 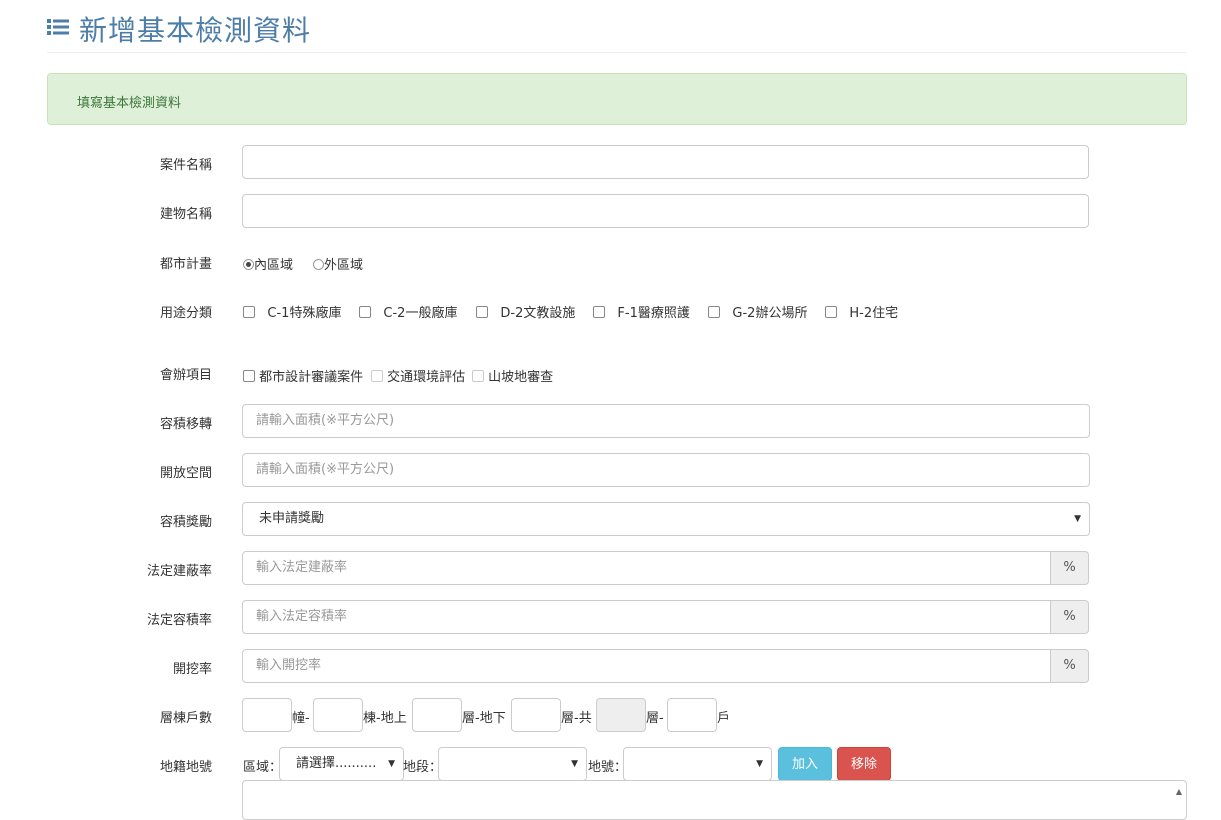 What do you see at coordinates (58, 27) in the screenshot?
I see `list-icon` at bounding box center [58, 27].